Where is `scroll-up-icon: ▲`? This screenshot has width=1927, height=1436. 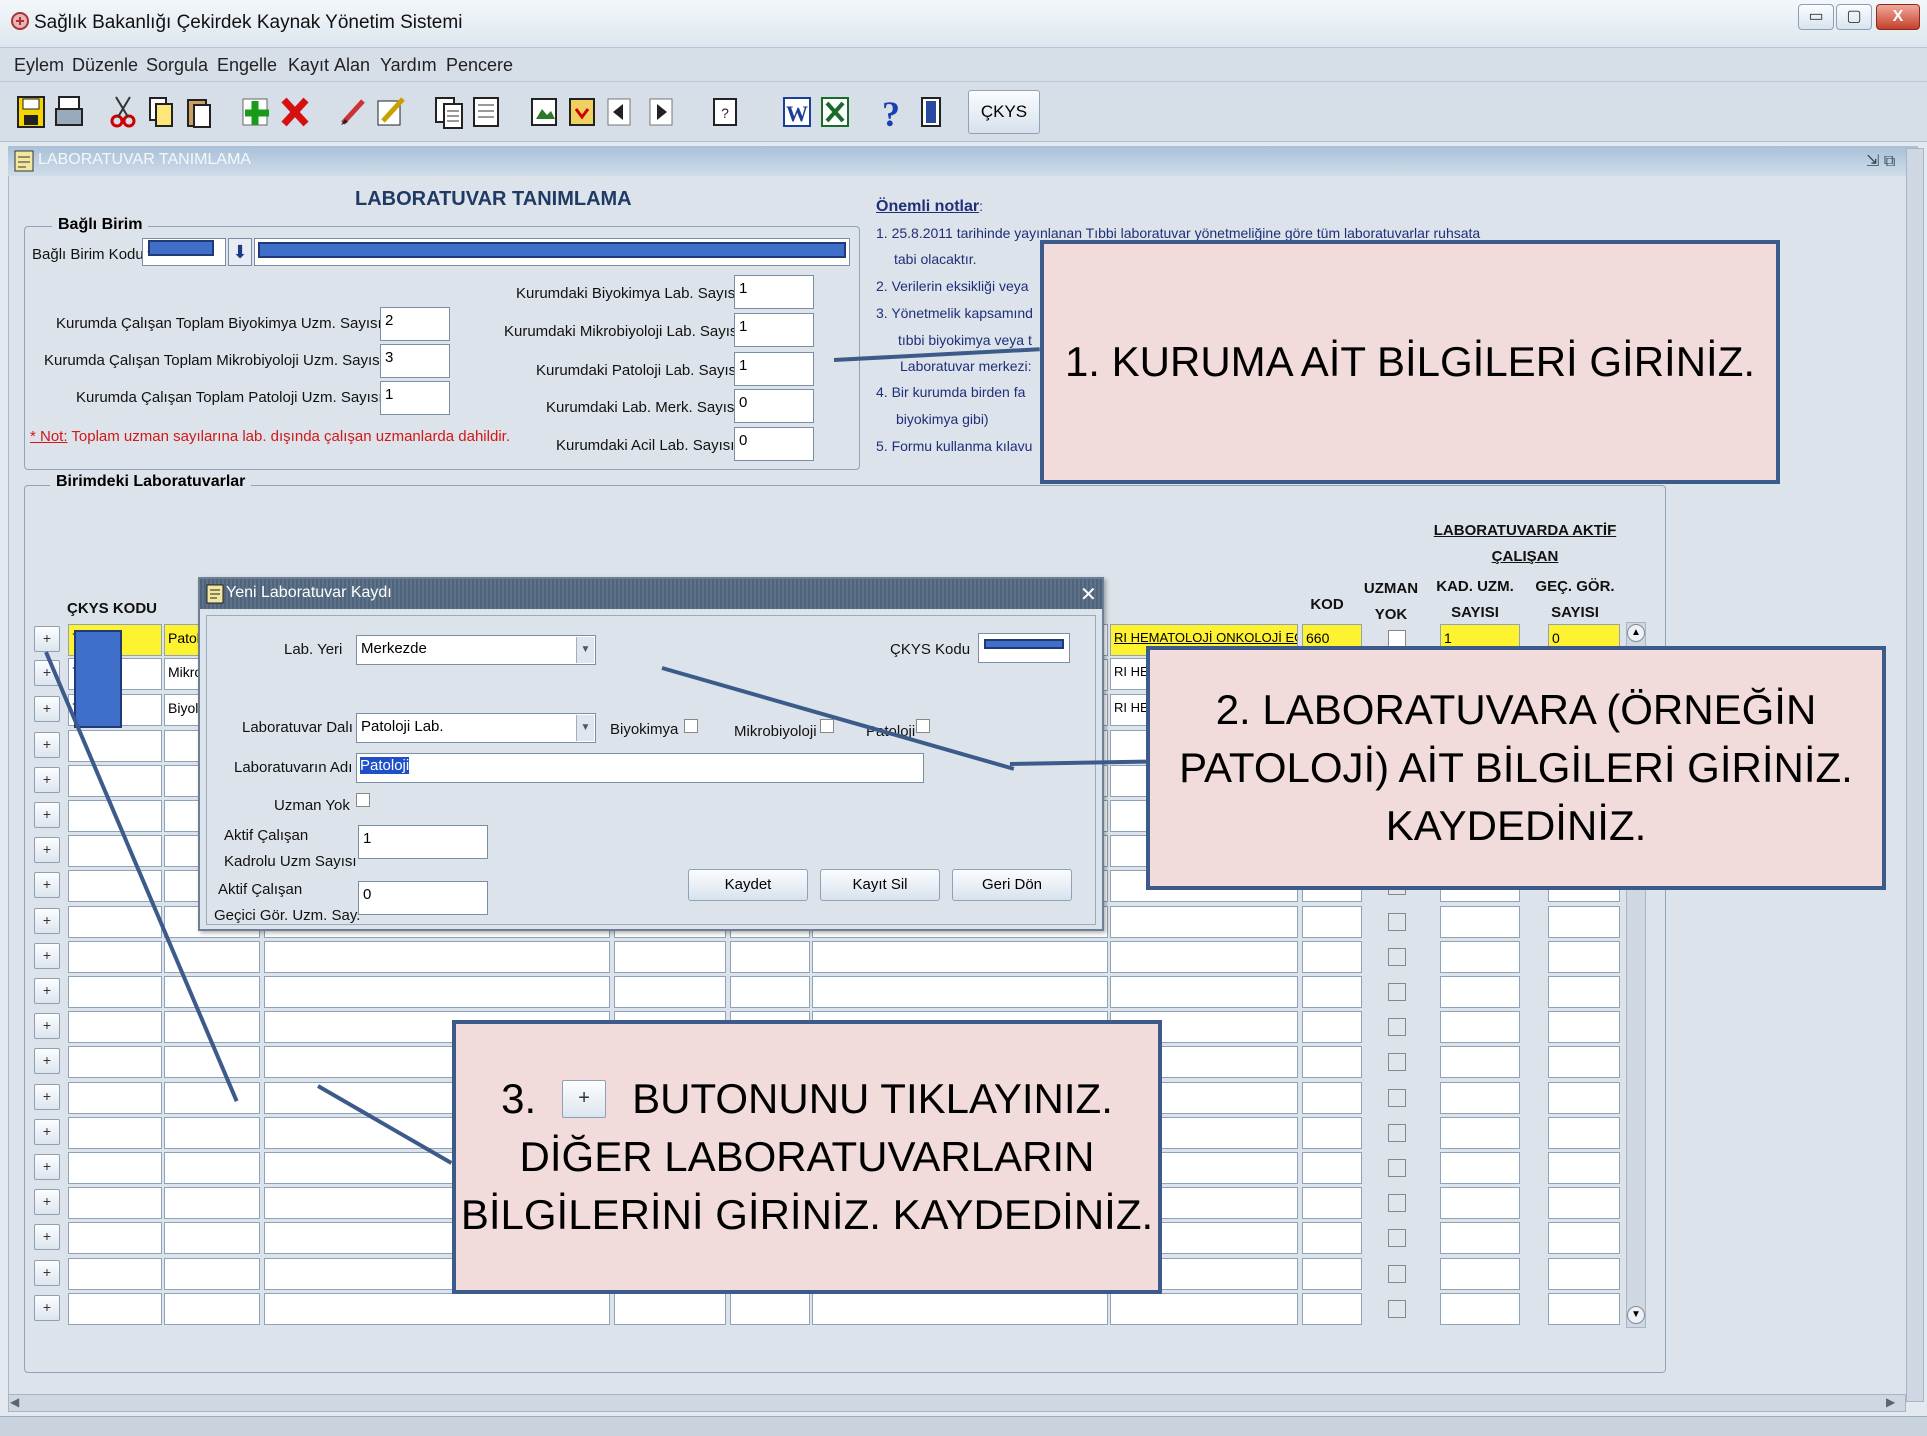 scroll-up-icon: ▲ is located at coordinates (1636, 633).